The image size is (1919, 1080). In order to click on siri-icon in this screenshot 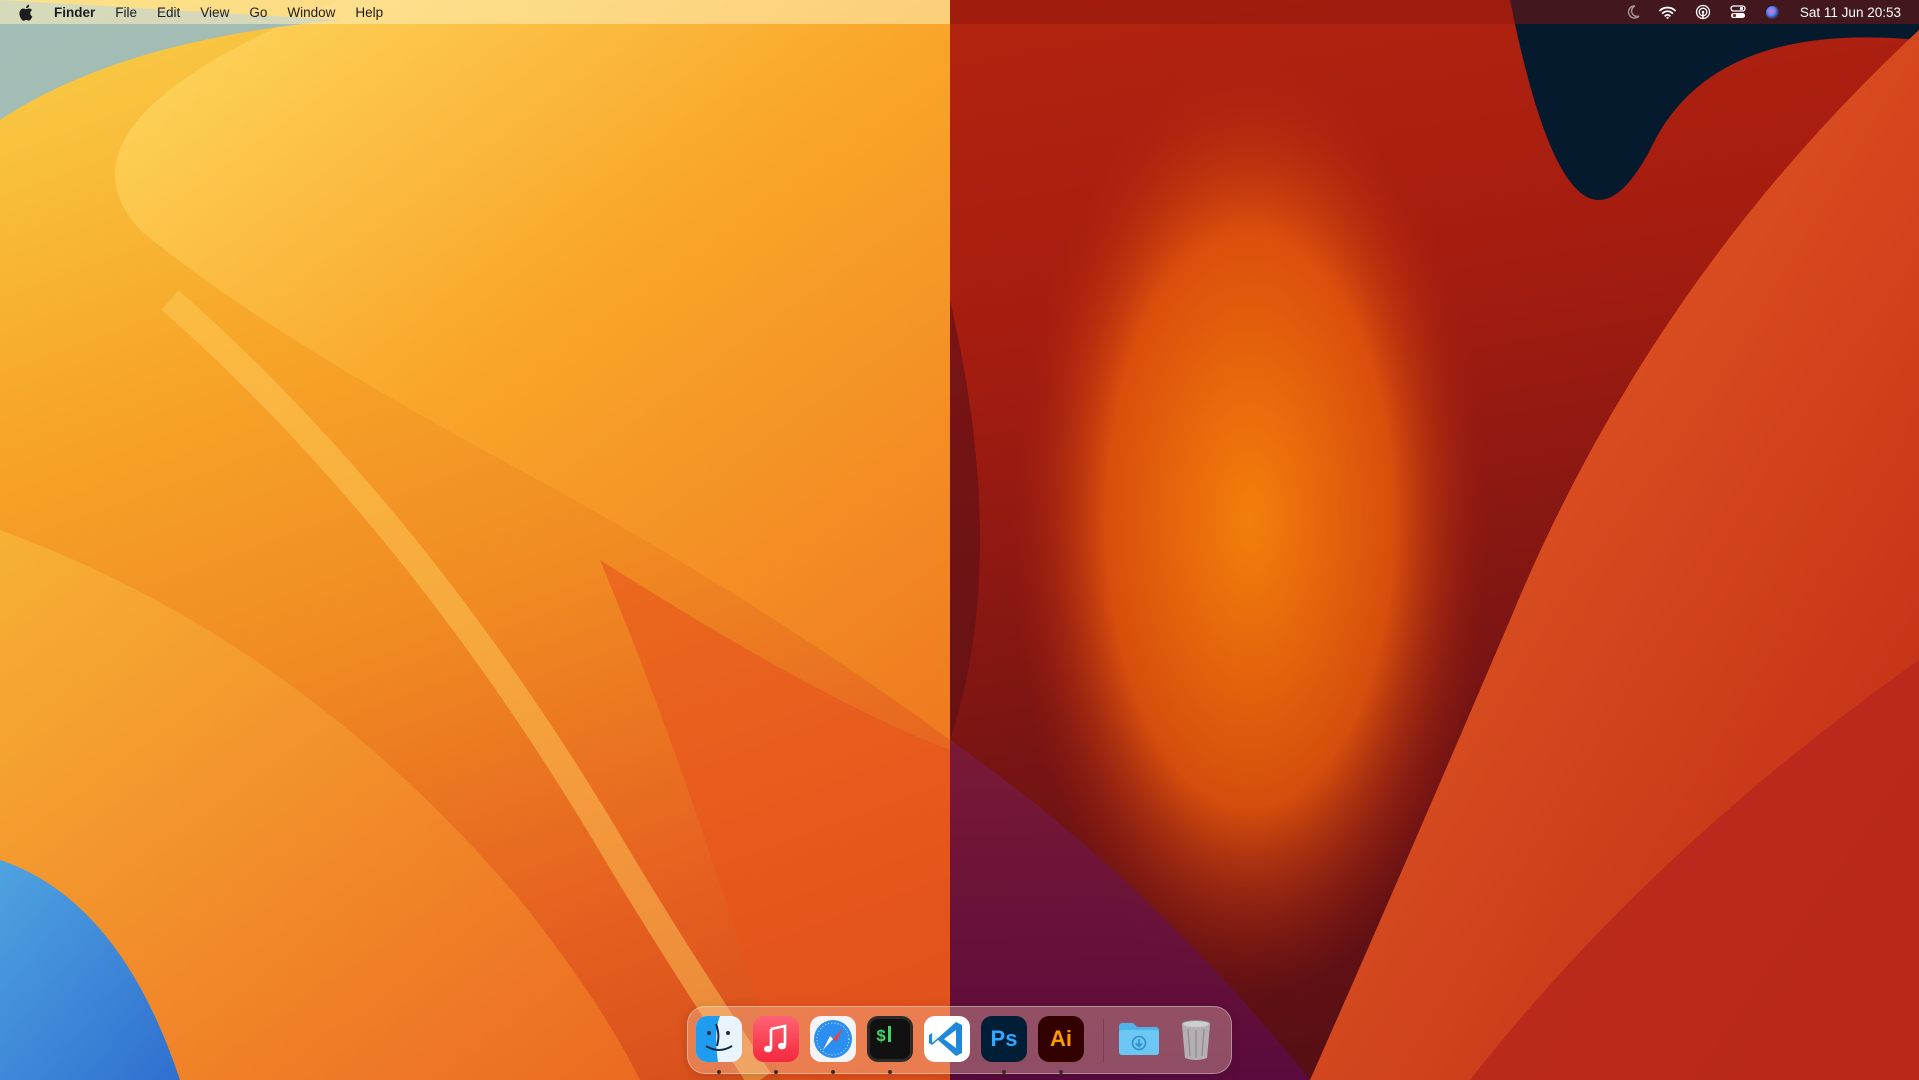, I will do `click(1773, 12)`.